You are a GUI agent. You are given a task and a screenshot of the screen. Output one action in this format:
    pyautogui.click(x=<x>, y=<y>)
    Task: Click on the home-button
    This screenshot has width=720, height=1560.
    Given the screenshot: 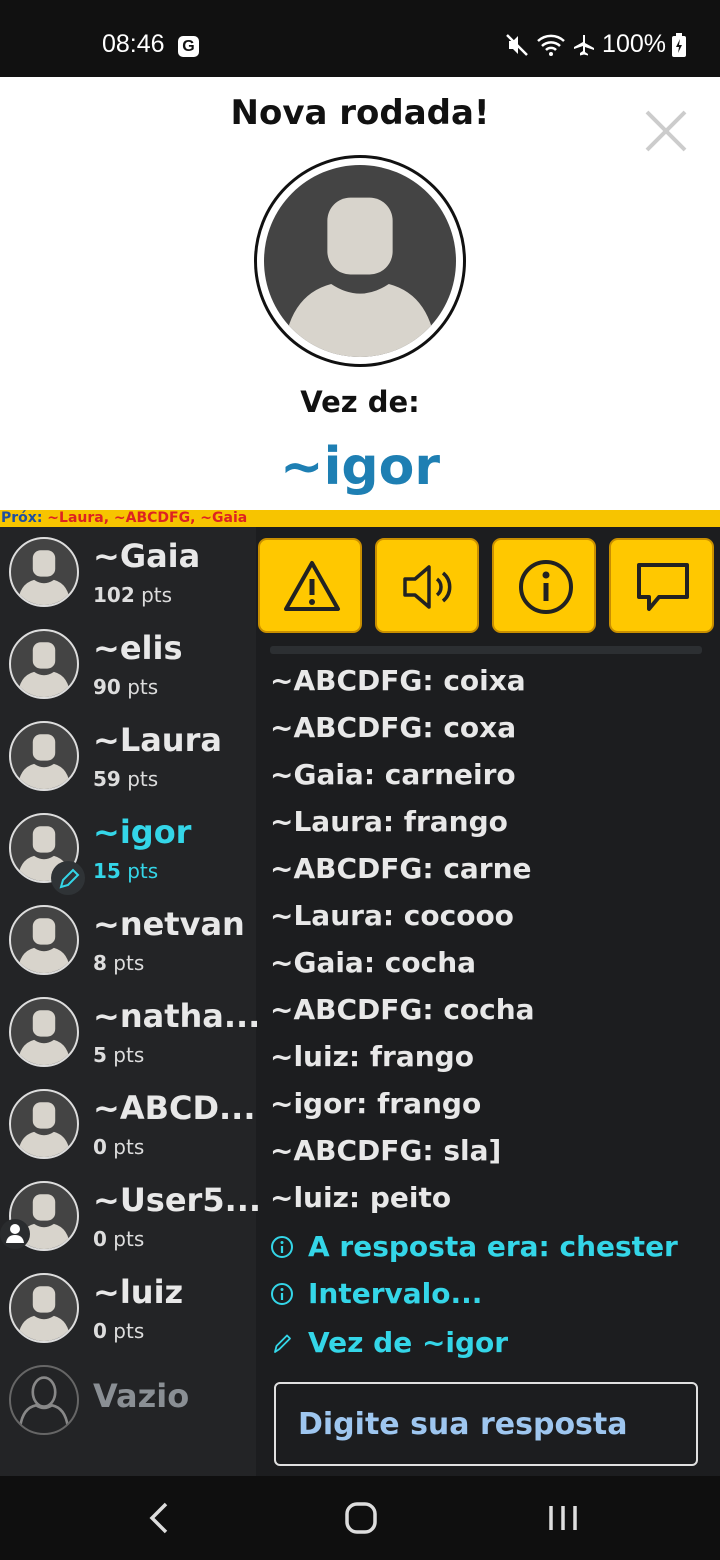 What is the action you would take?
    pyautogui.click(x=361, y=1518)
    